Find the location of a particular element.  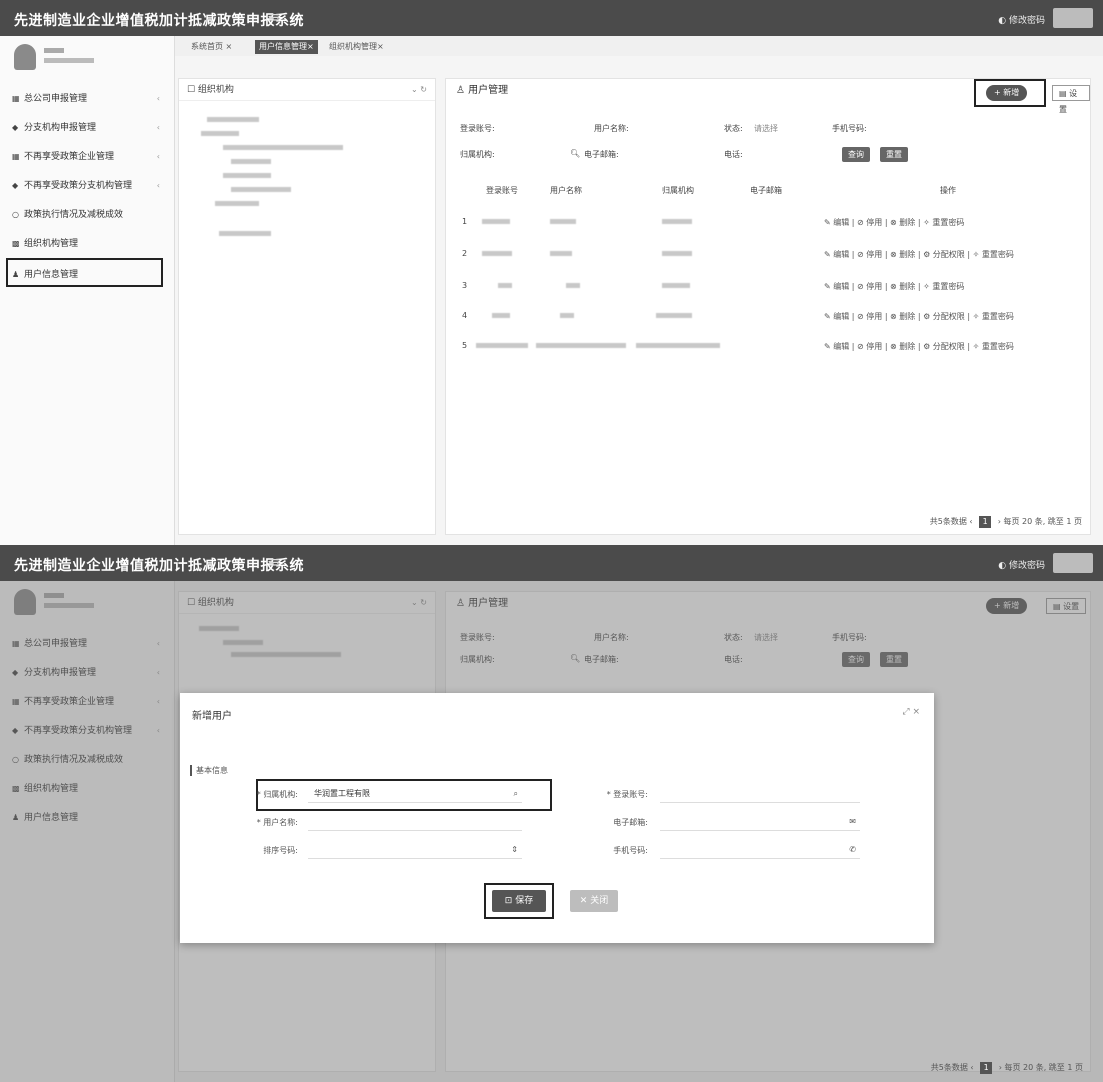

org-tree-header: ☐ 组织机构 ⌄ ↻ is located at coordinates (307, 90).